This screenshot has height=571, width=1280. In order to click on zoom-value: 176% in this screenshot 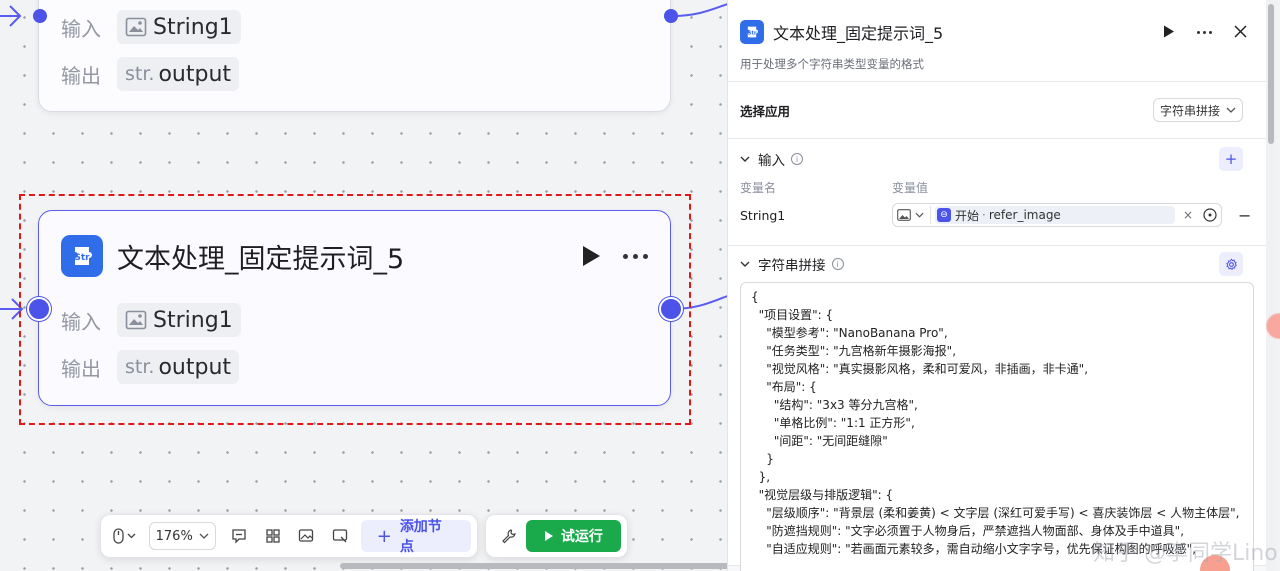, I will do `click(174, 536)`.